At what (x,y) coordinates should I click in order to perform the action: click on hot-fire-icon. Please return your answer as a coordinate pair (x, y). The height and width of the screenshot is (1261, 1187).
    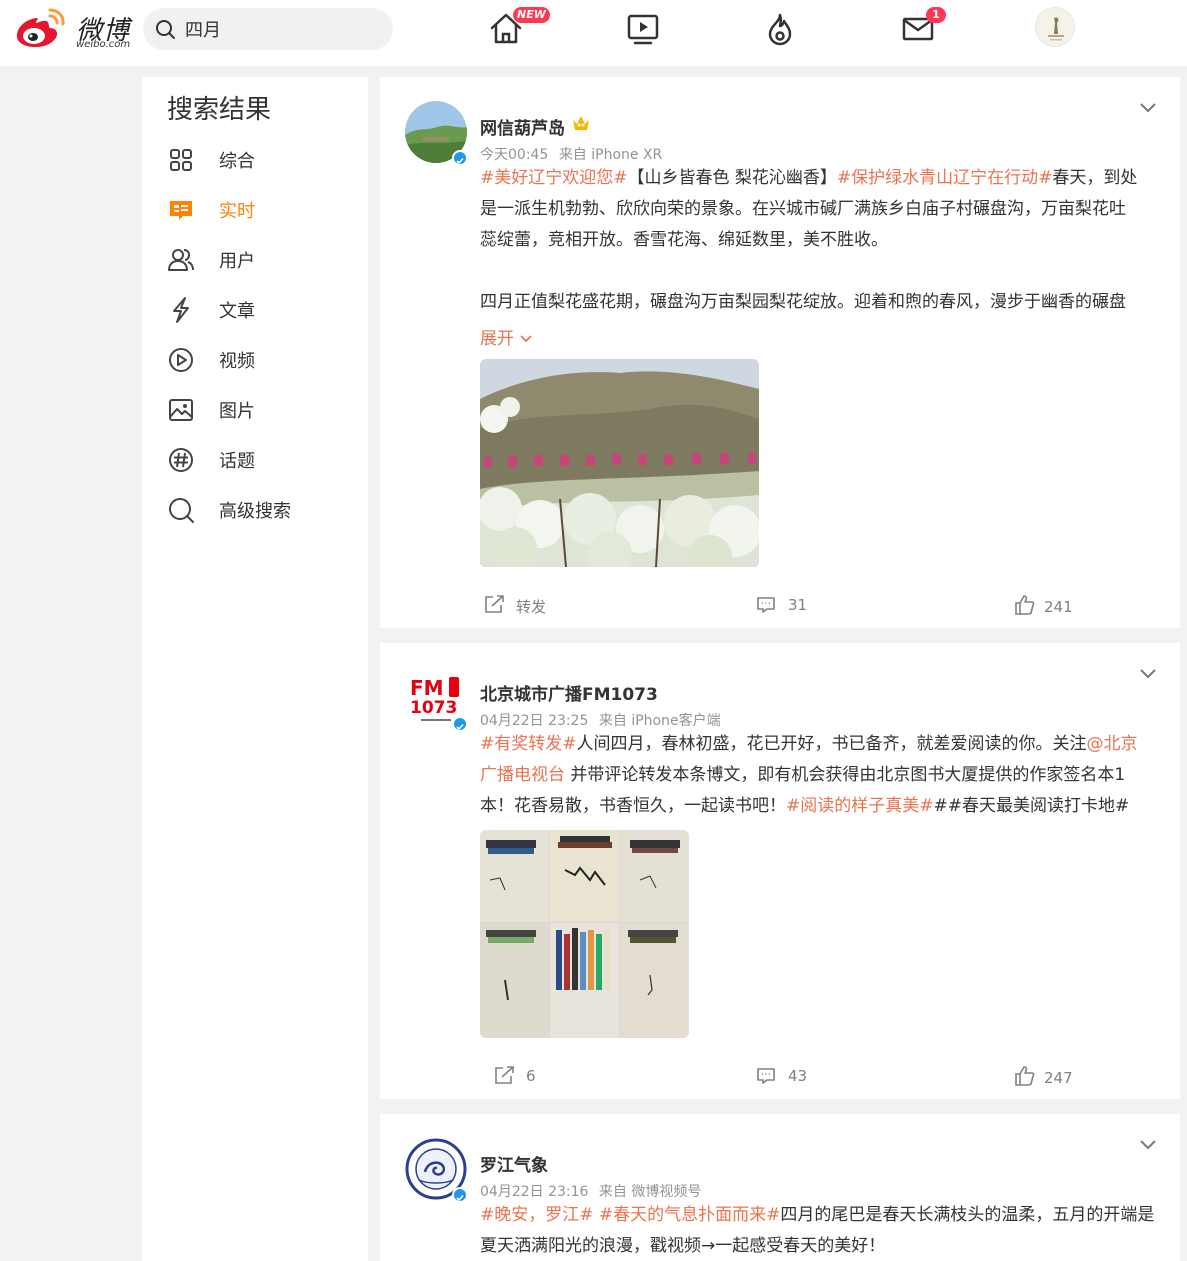
    Looking at the image, I should click on (780, 29).